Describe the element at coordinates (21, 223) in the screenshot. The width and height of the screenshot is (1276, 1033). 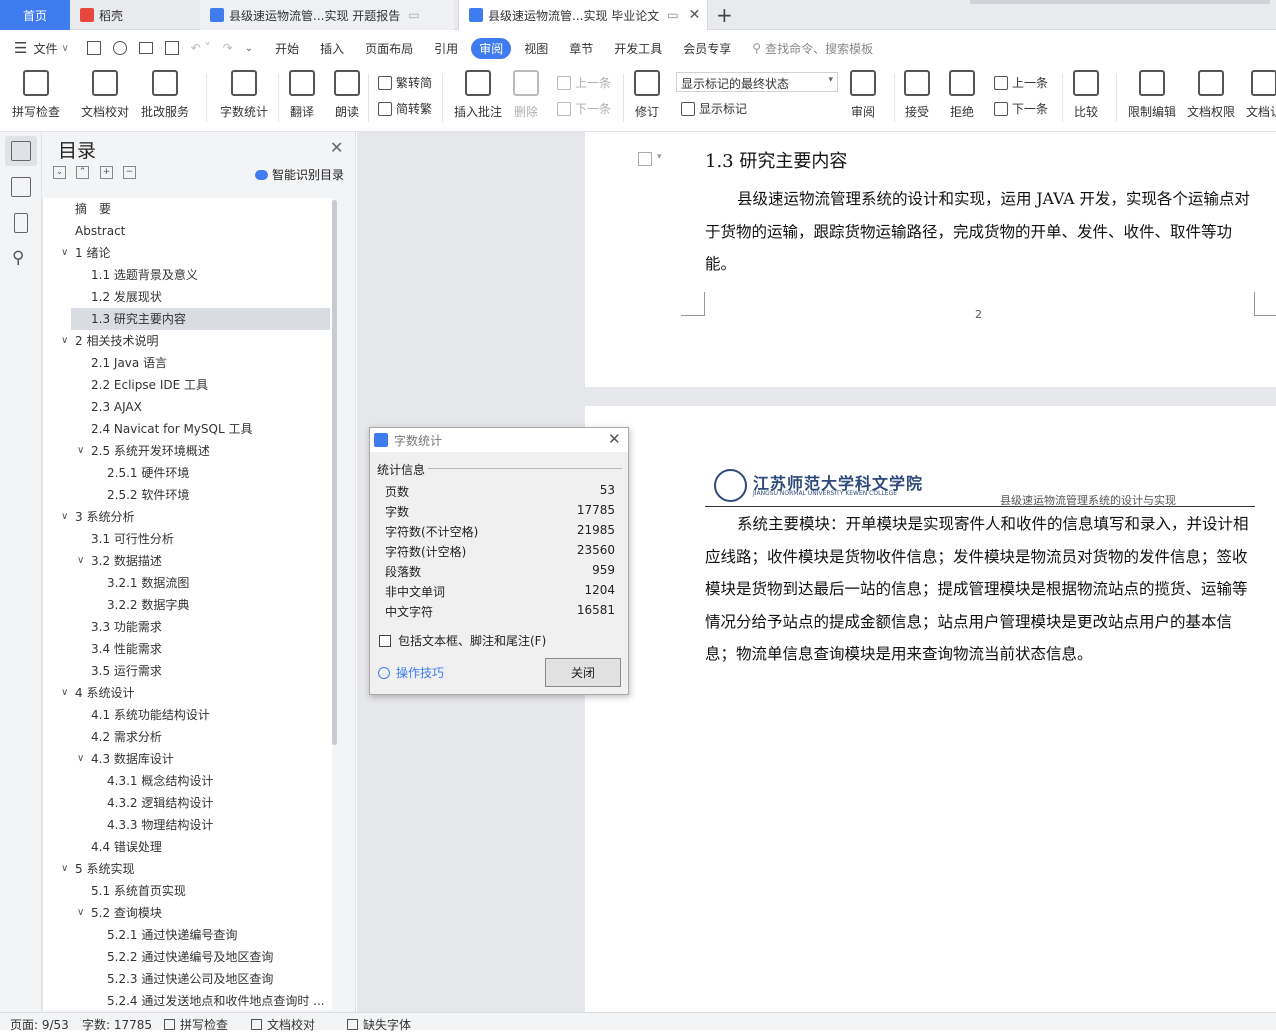
I see `bookmark-icon` at that location.